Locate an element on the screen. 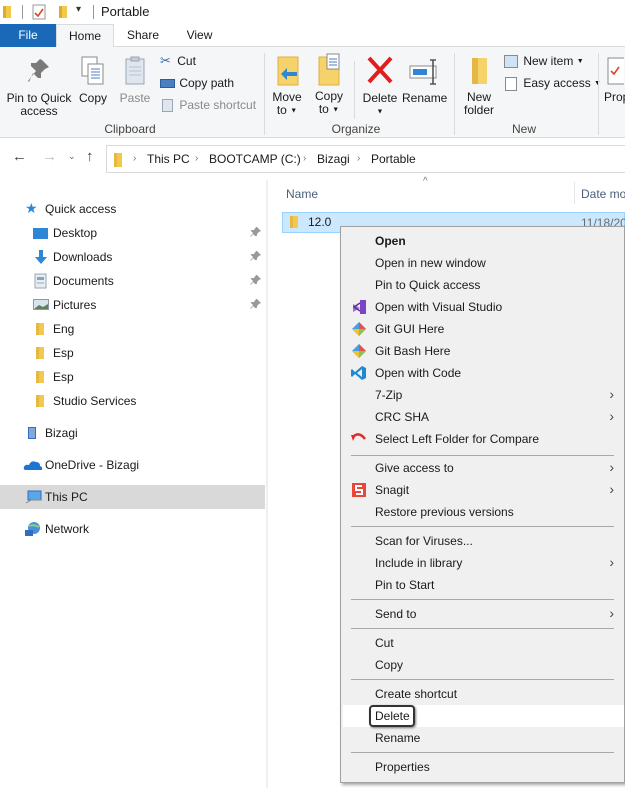 The width and height of the screenshot is (625, 788). sidebar-item-esp-2: Esp is located at coordinates (132, 377).